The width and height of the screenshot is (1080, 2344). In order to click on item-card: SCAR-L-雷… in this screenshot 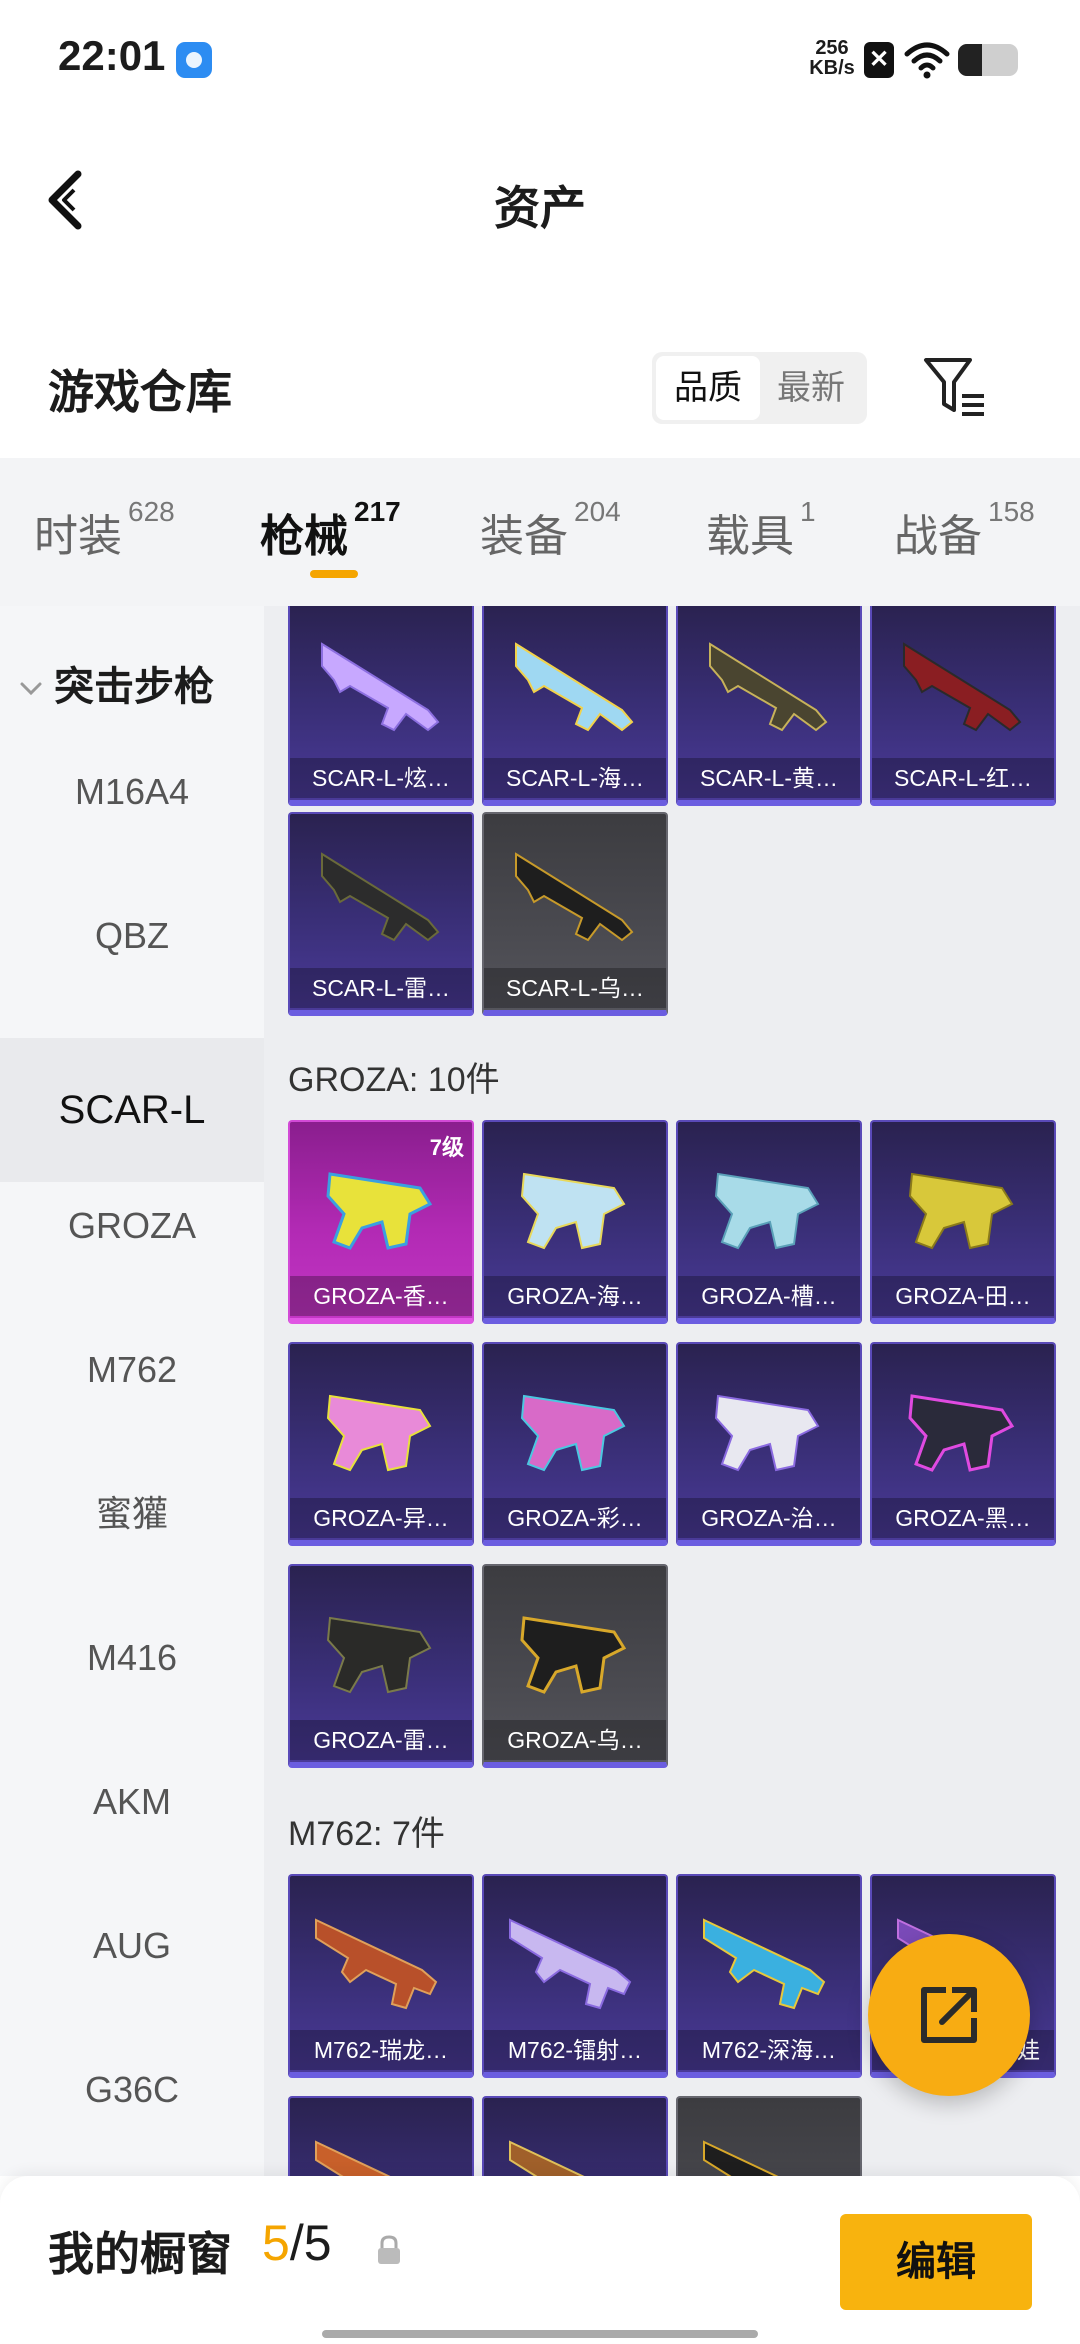, I will do `click(381, 914)`.